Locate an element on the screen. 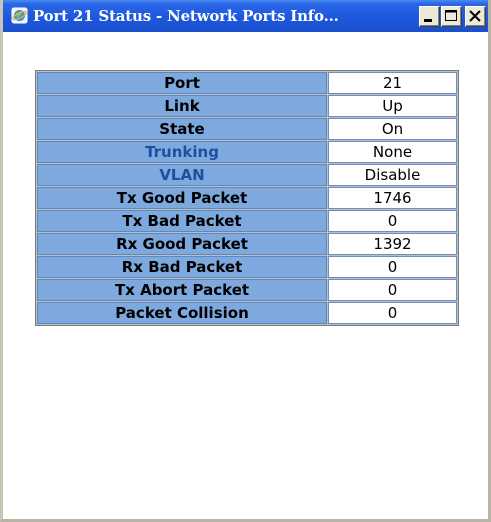  packet-collision-value: 0 is located at coordinates (392, 313).